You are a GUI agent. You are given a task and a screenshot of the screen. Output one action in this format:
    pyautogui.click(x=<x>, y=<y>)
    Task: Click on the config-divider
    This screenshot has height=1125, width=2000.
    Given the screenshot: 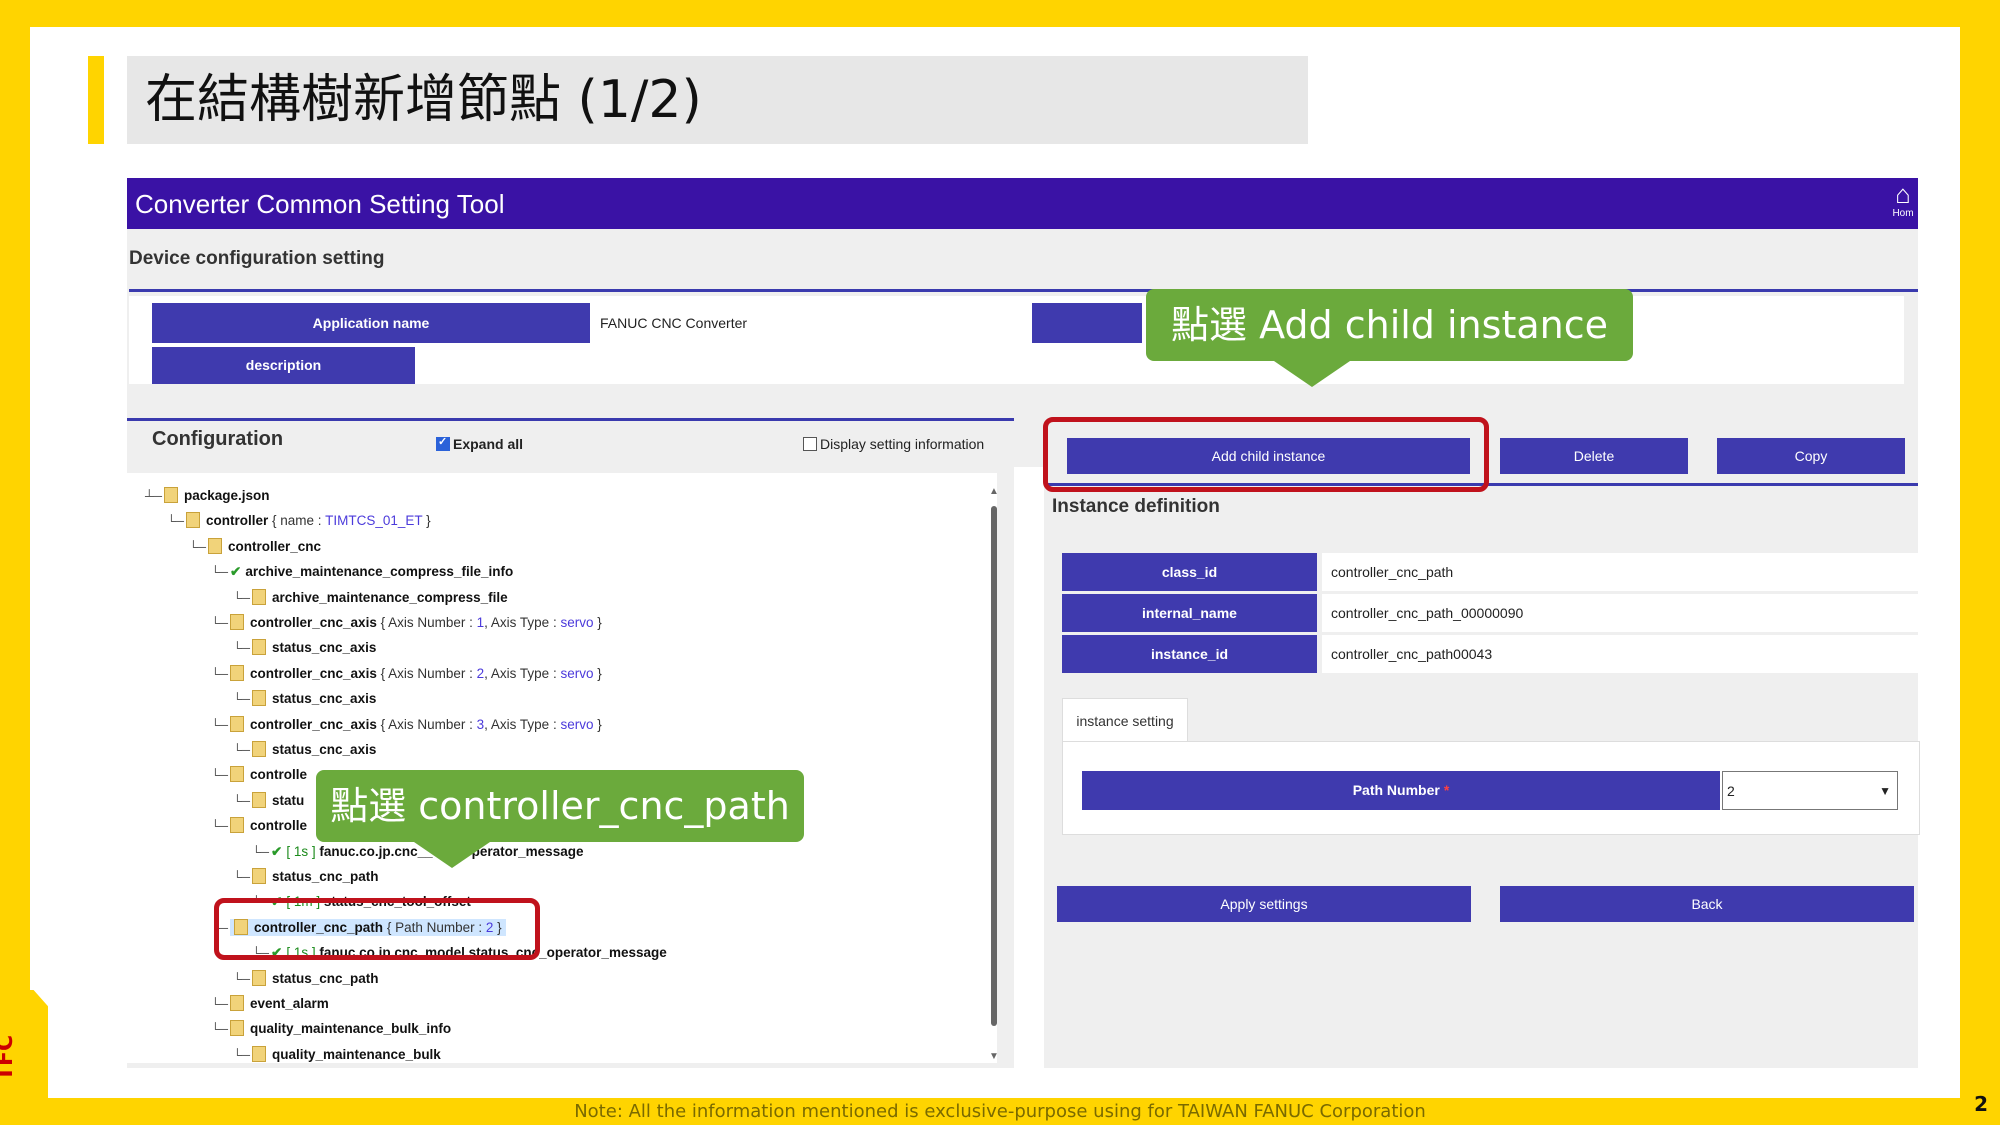 What is the action you would take?
    pyautogui.click(x=570, y=419)
    